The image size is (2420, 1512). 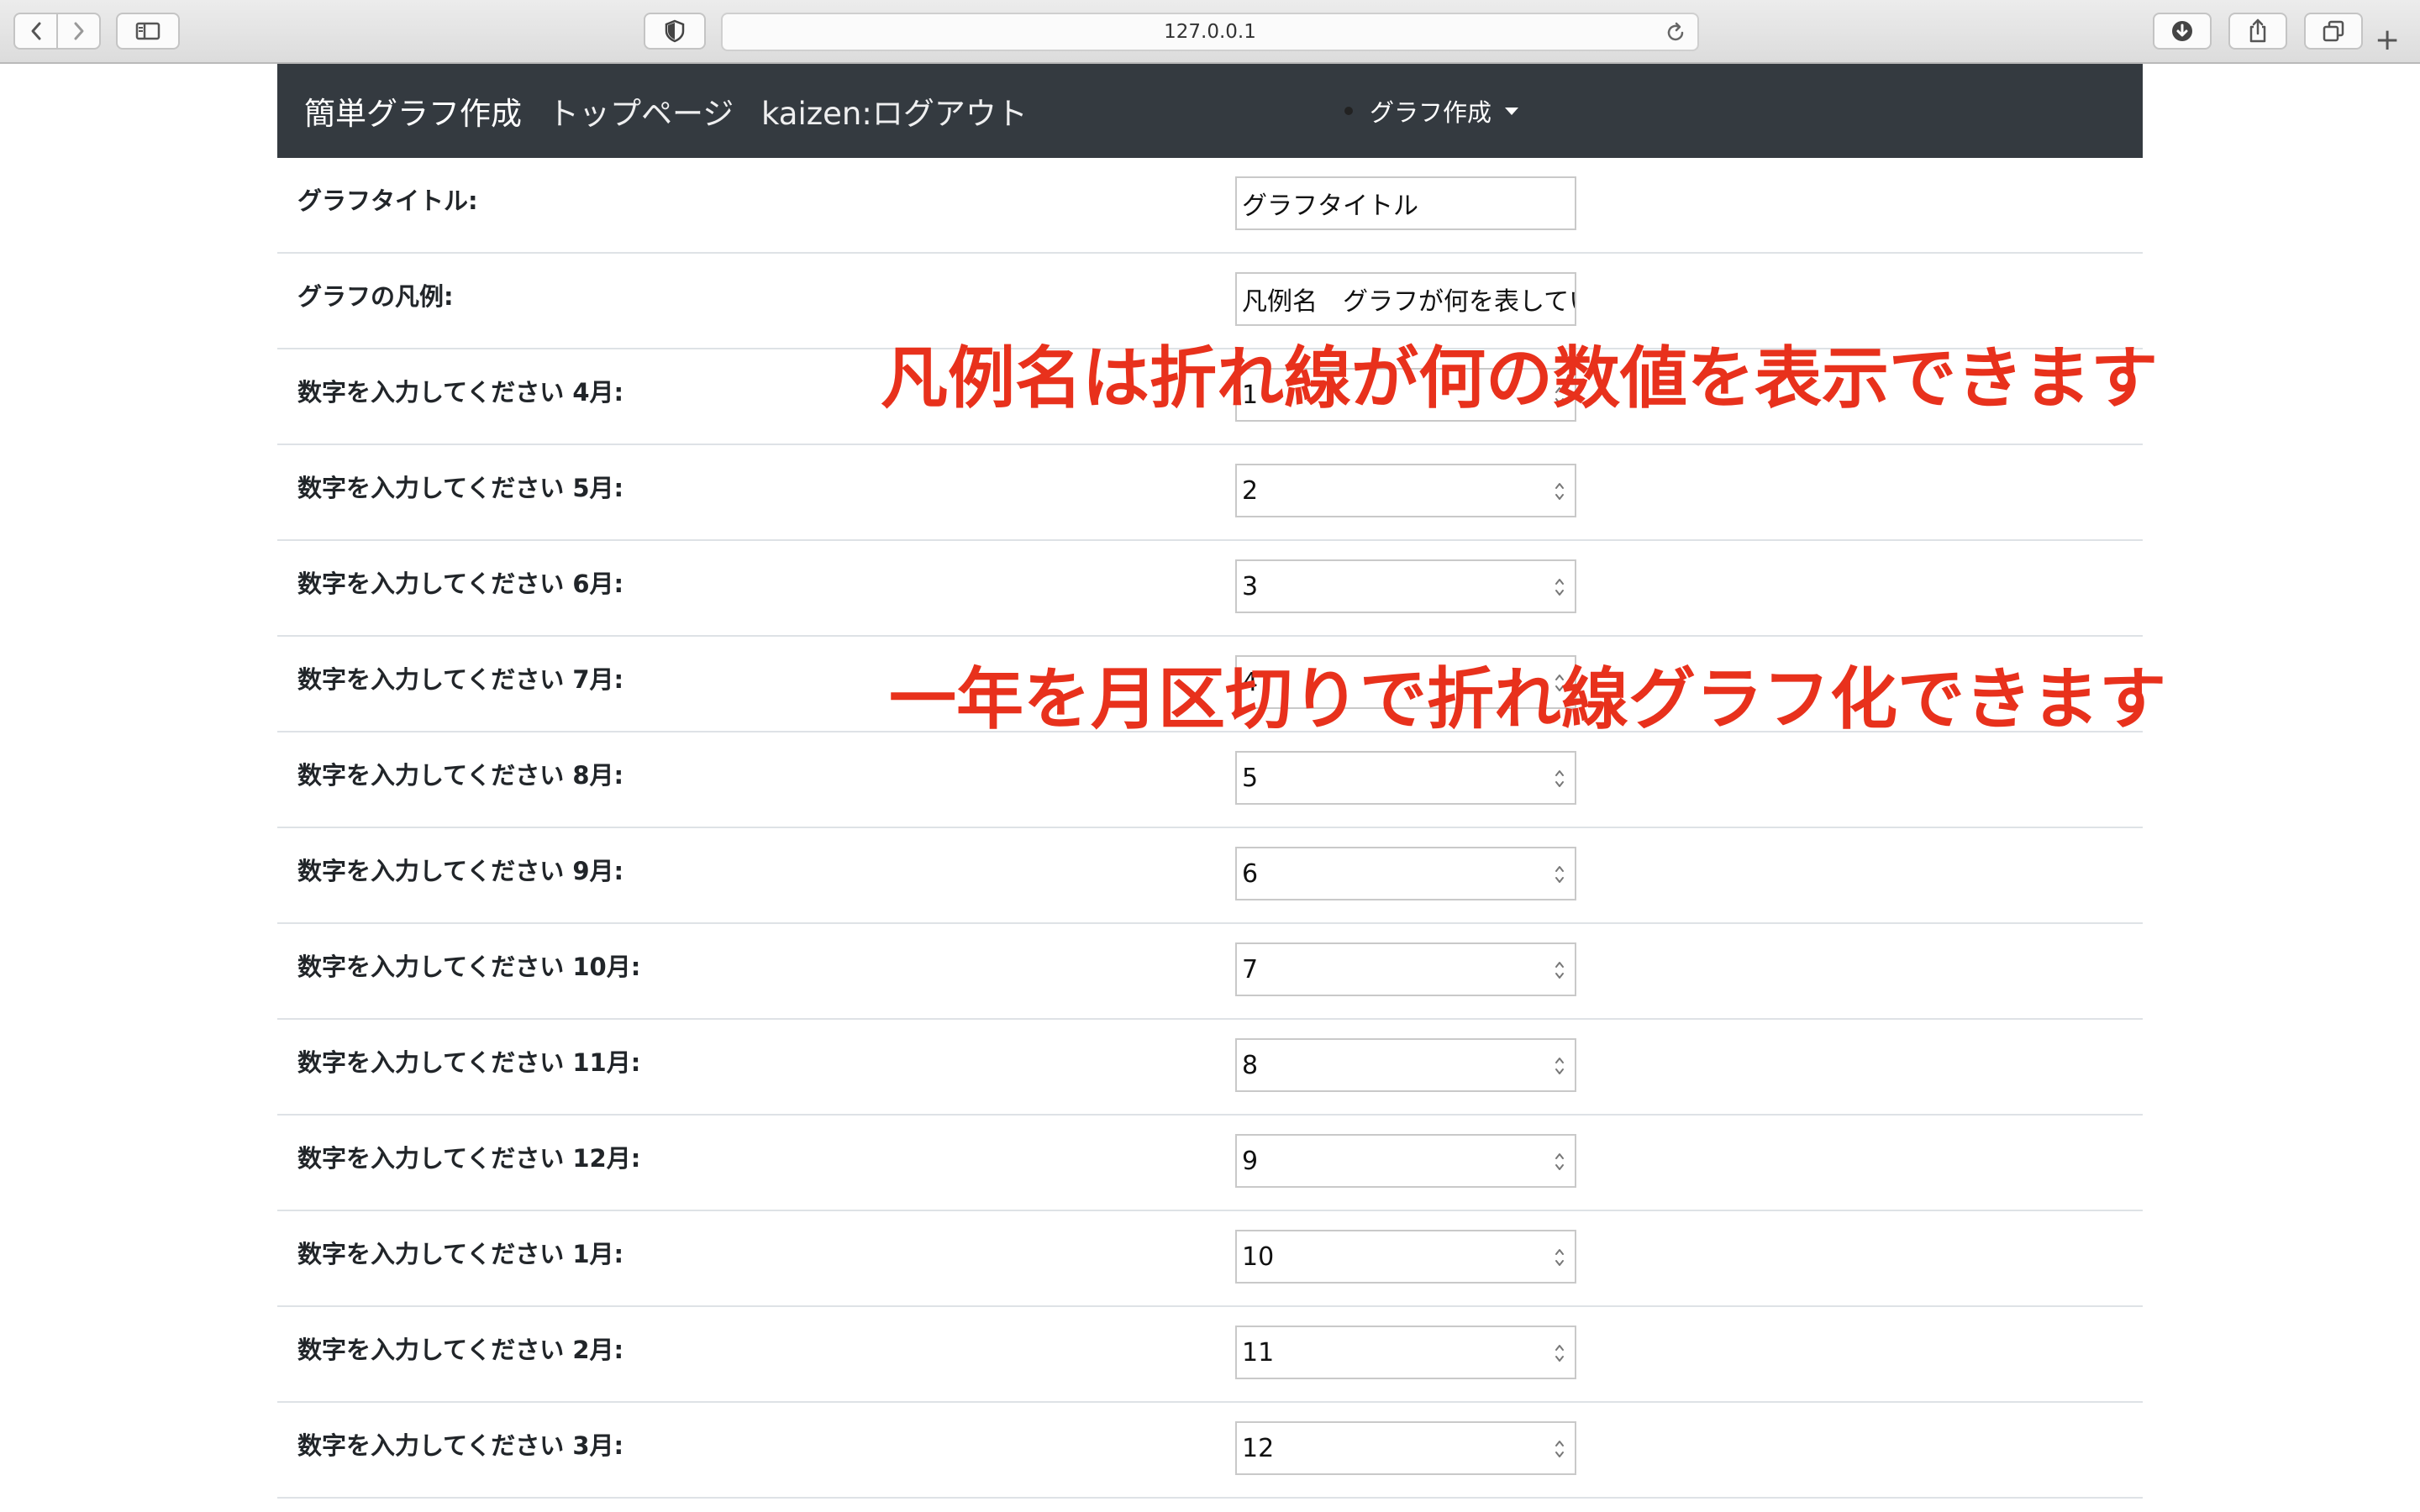 I want to click on sidebar-icon, so click(x=147, y=31).